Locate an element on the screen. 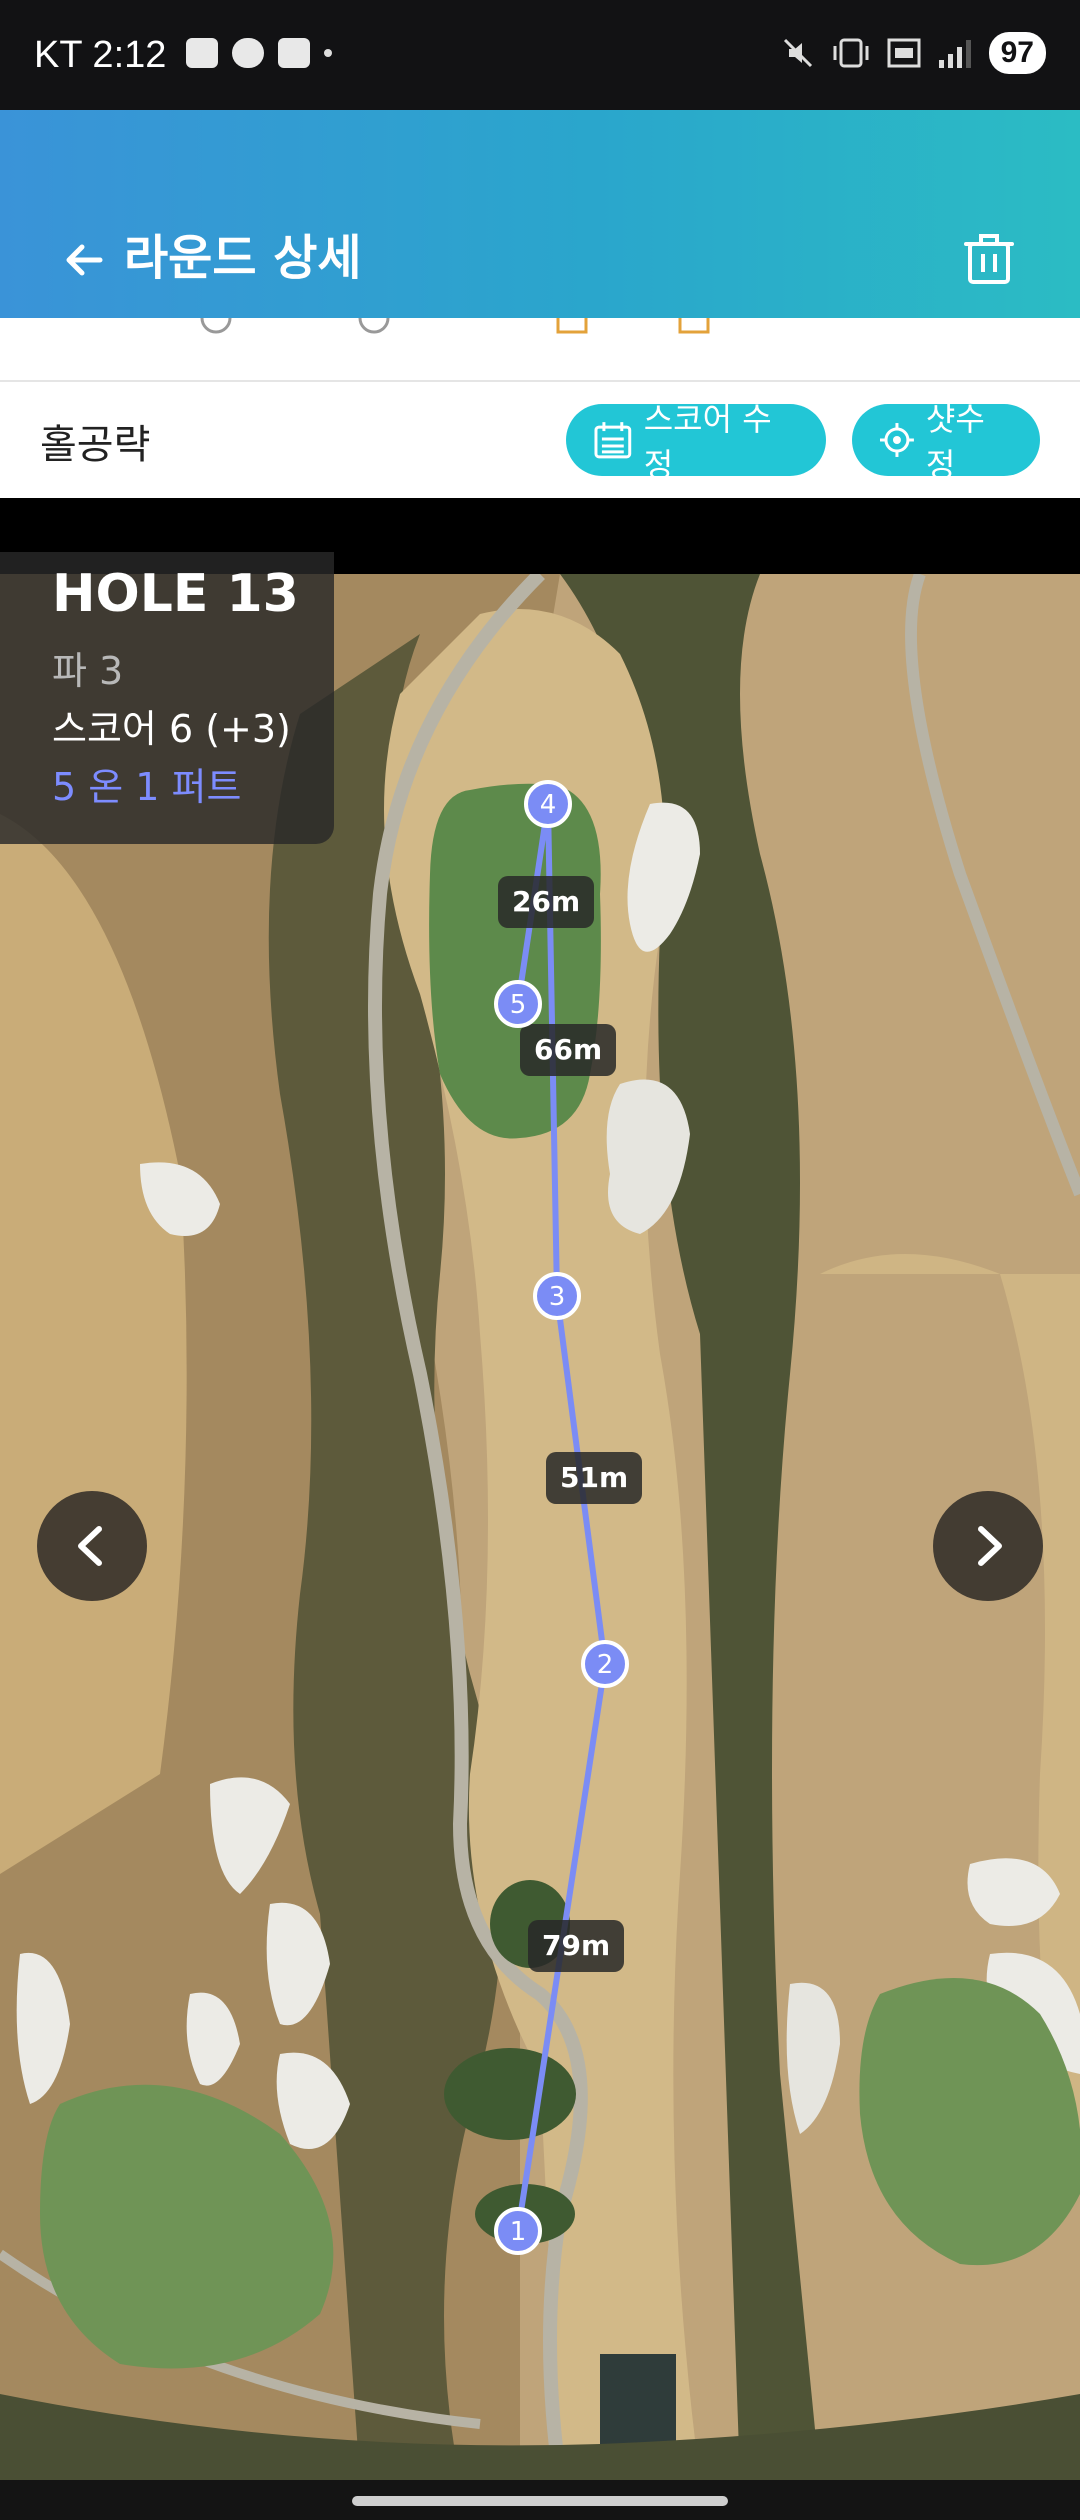 This screenshot has width=1080, height=2520. signal-icon is located at coordinates (954, 54).